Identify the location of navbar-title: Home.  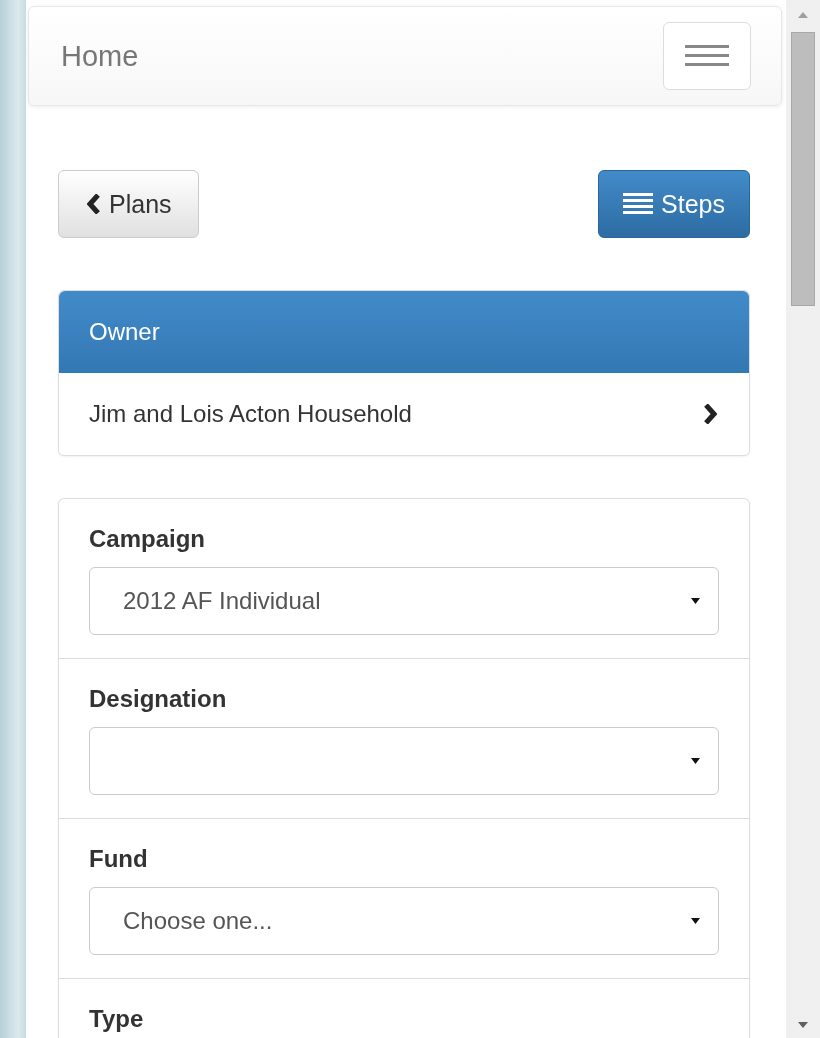
(100, 56).